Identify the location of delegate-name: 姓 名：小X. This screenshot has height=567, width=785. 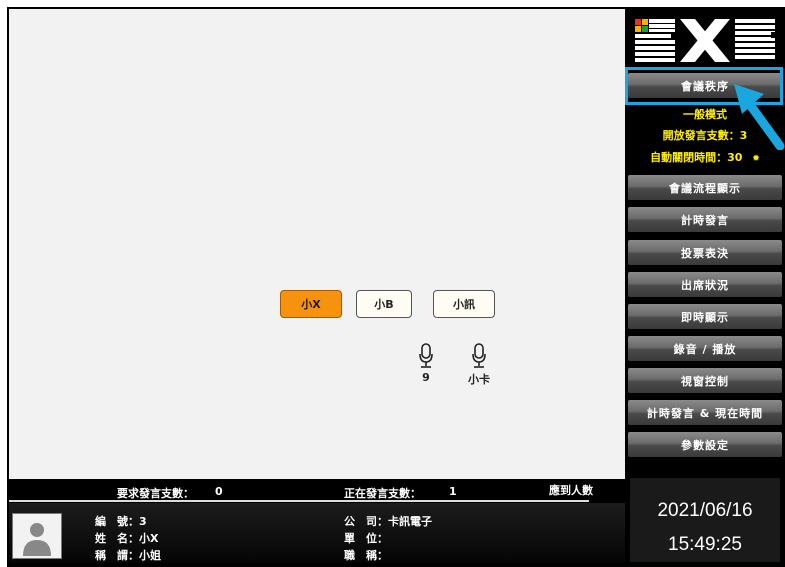
(126, 538).